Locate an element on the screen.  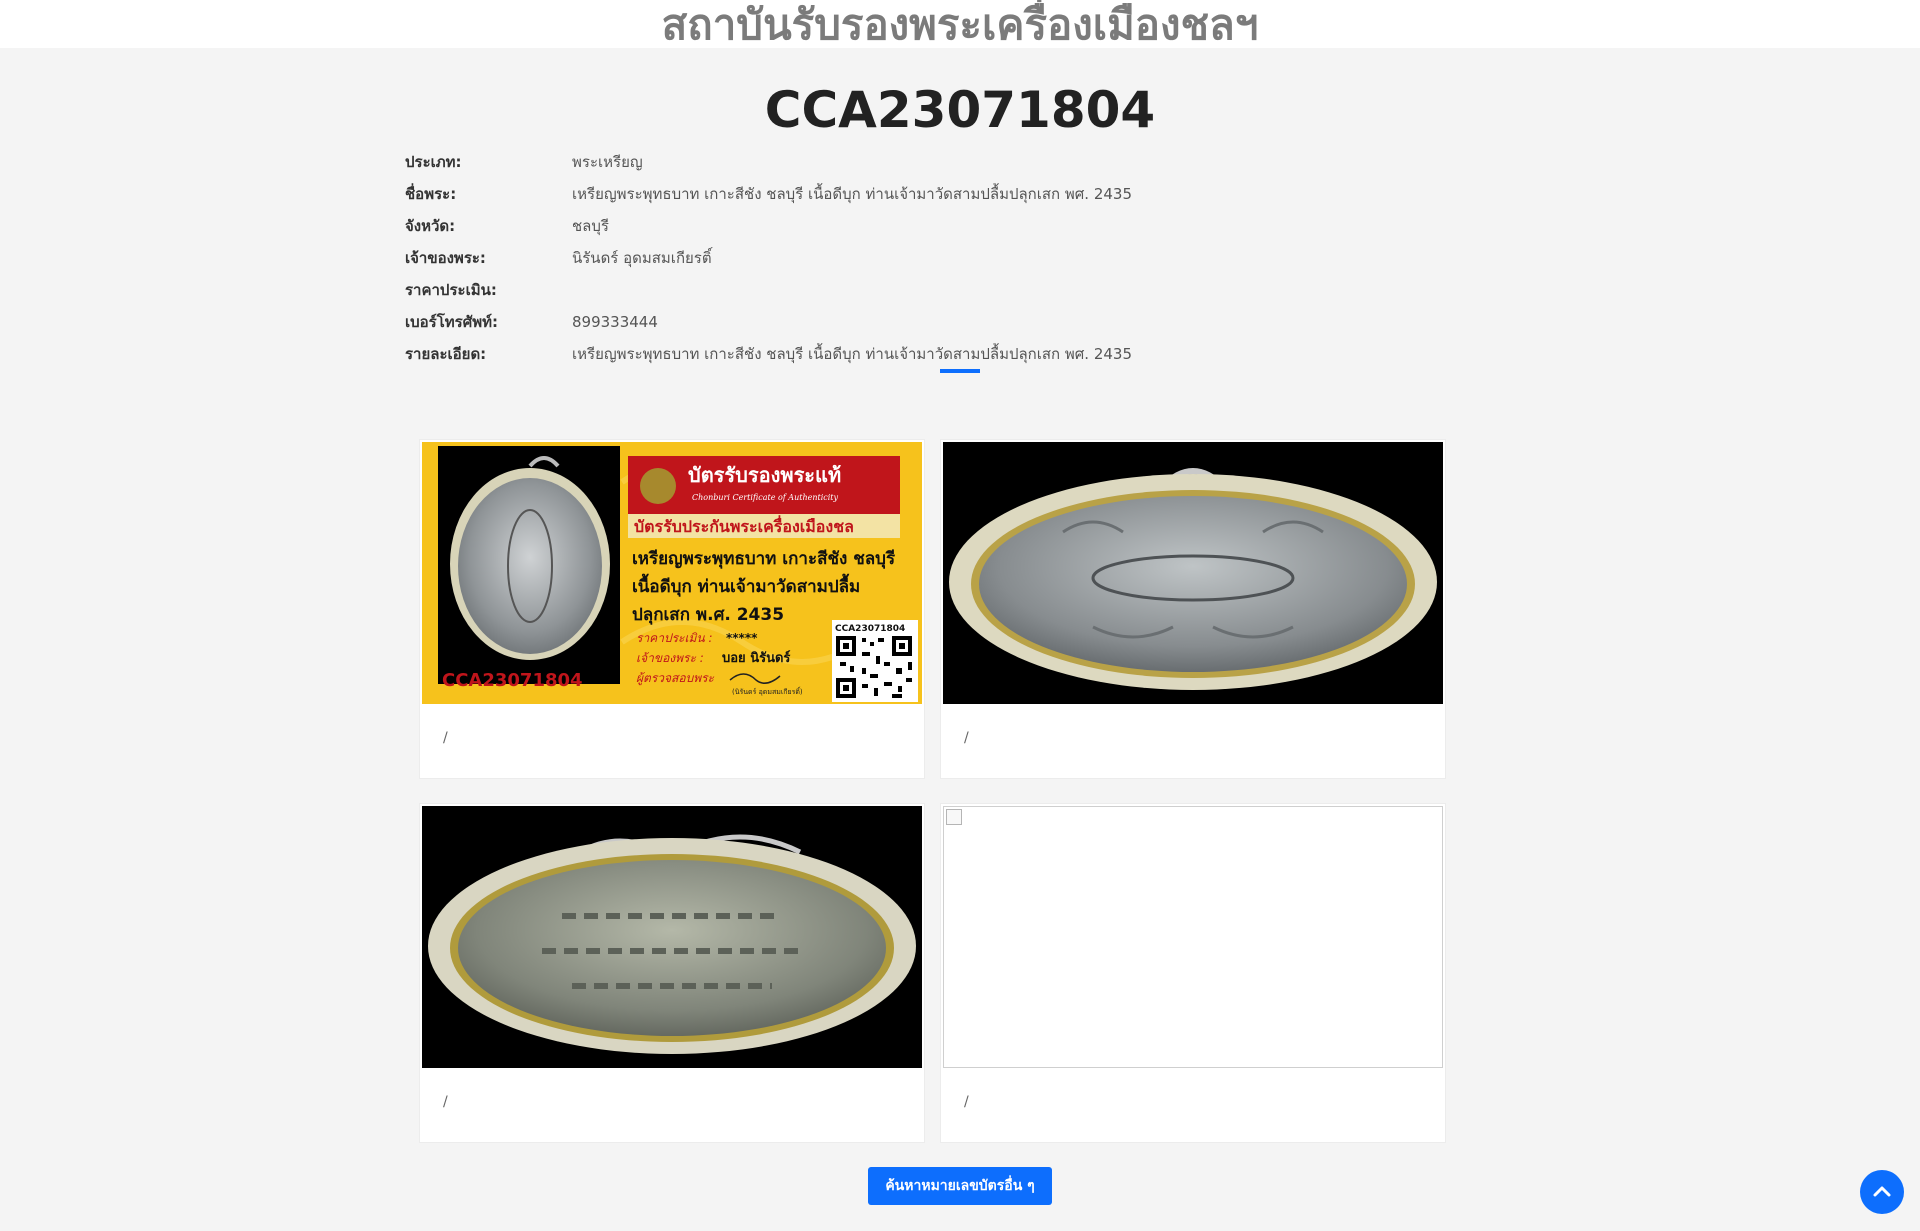
amulet-front-image is located at coordinates (1193, 573).